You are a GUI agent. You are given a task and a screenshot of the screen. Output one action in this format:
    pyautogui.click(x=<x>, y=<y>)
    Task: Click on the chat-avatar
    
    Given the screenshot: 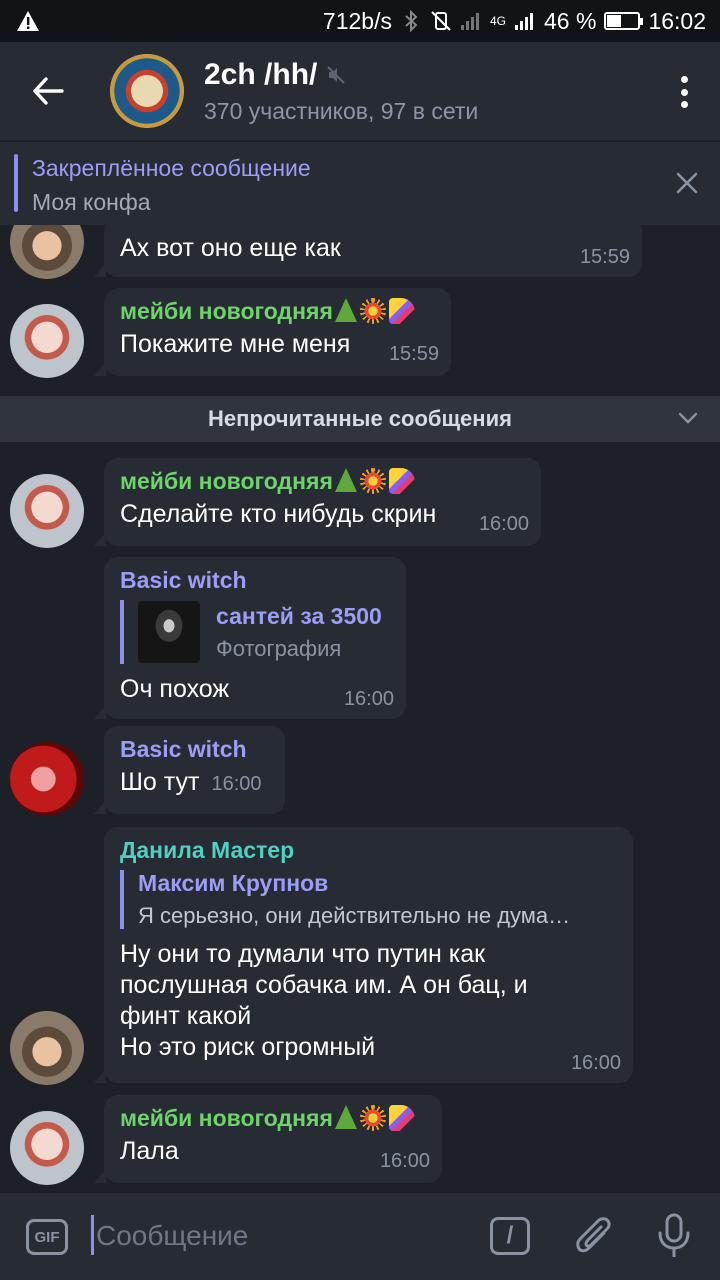 What is the action you would take?
    pyautogui.click(x=147, y=91)
    